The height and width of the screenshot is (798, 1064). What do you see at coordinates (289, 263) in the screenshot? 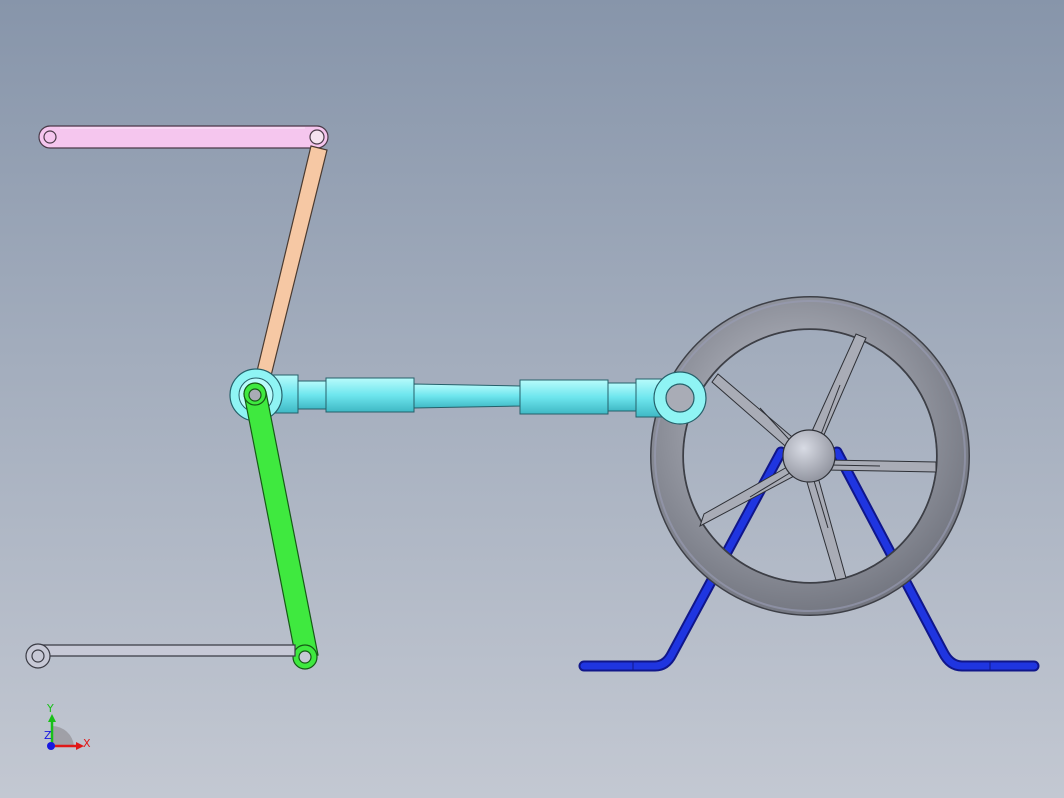
I see `upper-rocker` at bounding box center [289, 263].